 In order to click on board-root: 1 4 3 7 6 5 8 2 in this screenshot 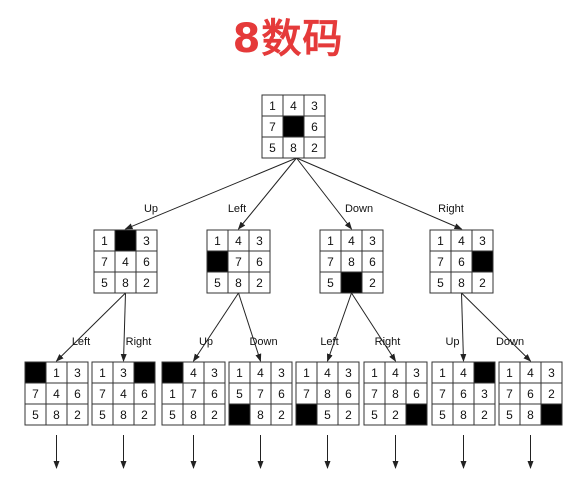, I will do `click(293, 126)`.